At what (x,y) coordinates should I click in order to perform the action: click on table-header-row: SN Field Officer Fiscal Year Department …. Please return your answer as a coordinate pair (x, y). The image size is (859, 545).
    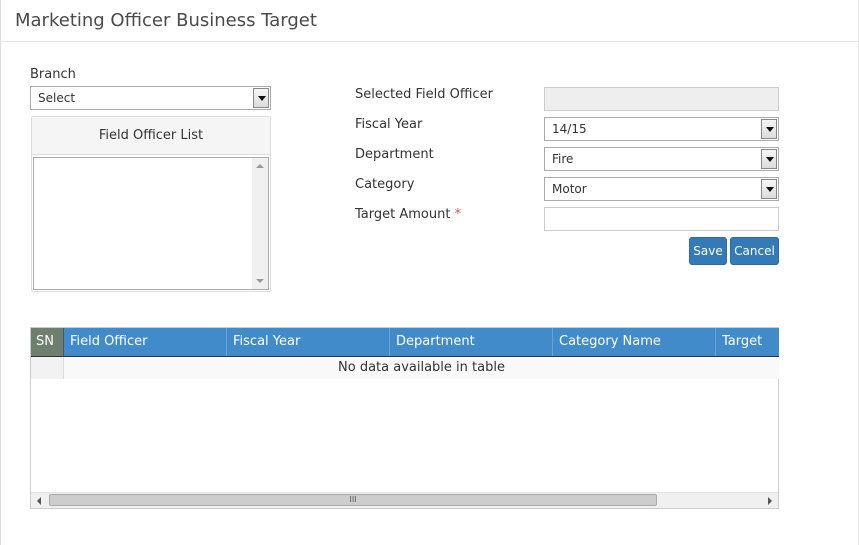
    Looking at the image, I should click on (405, 342).